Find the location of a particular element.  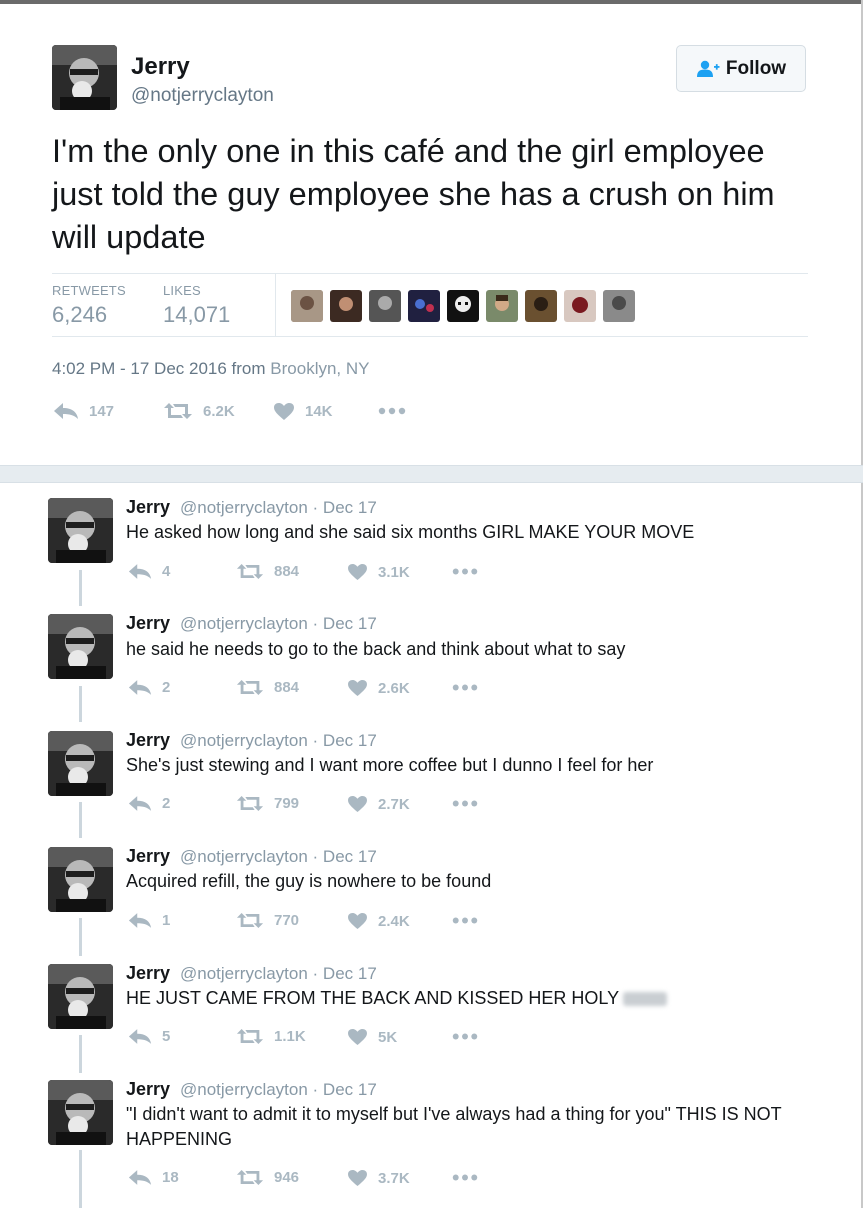

retweet-count: 884 is located at coordinates (287, 687).